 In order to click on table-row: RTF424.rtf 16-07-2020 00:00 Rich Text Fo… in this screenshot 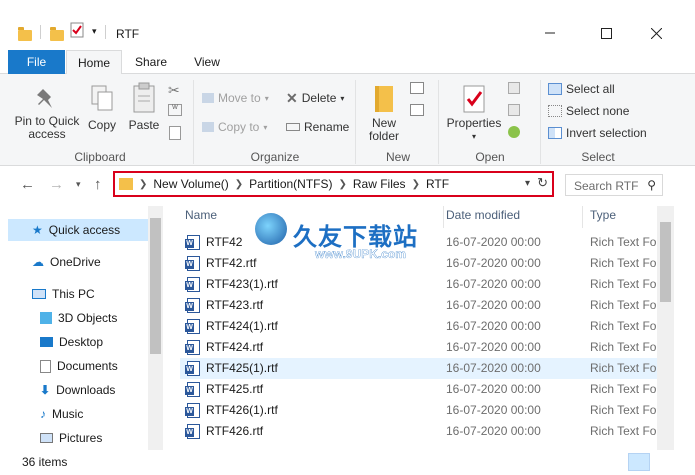, I will do `click(418, 347)`.